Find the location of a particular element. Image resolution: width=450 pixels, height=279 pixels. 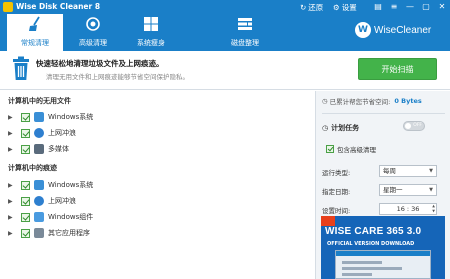

trash-icon is located at coordinates (21, 68).